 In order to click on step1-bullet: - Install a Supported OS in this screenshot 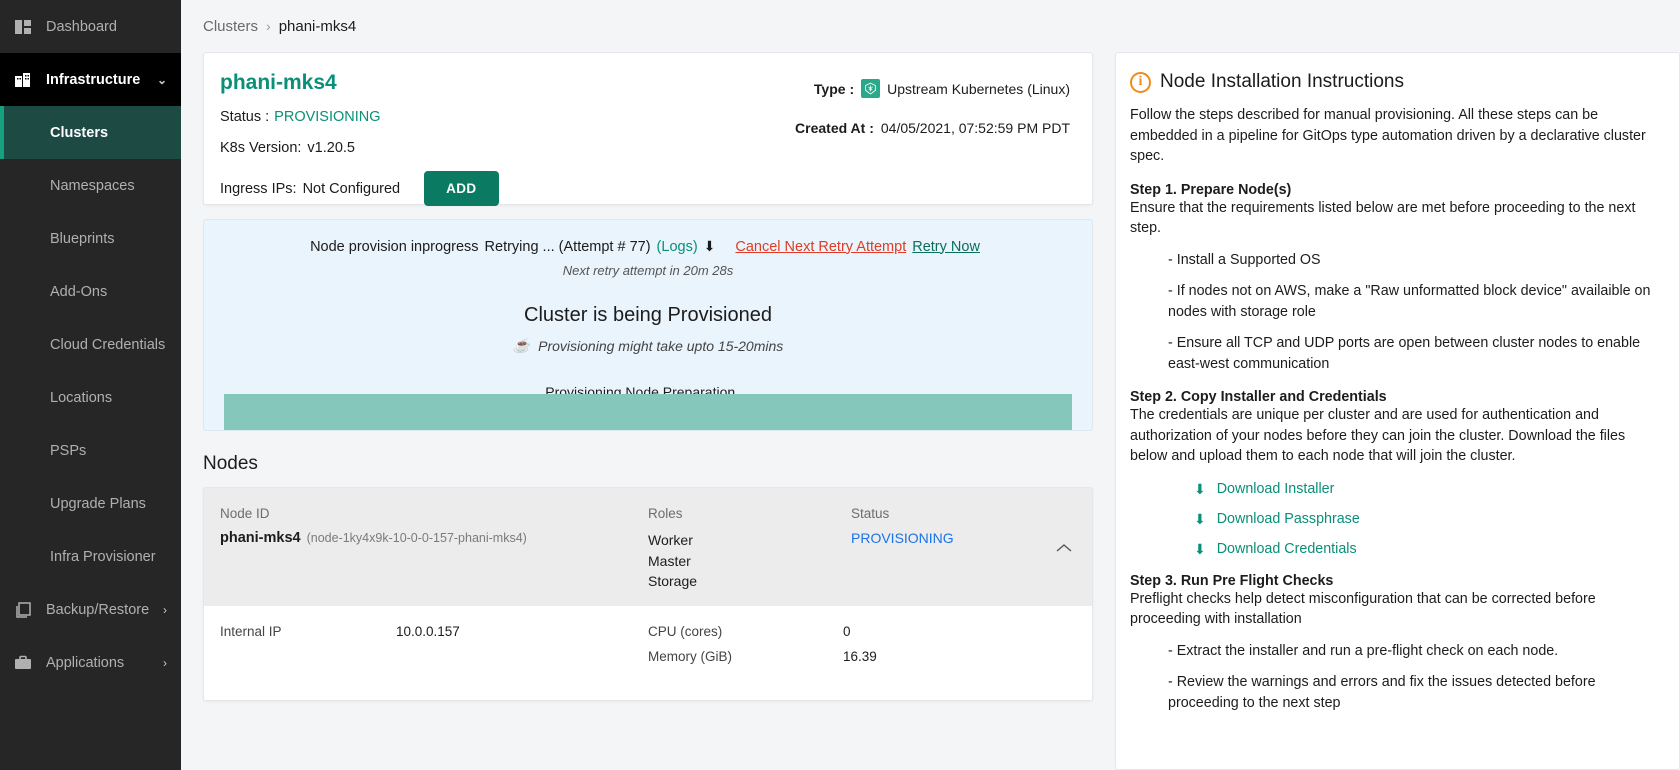, I will do `click(1244, 259)`.